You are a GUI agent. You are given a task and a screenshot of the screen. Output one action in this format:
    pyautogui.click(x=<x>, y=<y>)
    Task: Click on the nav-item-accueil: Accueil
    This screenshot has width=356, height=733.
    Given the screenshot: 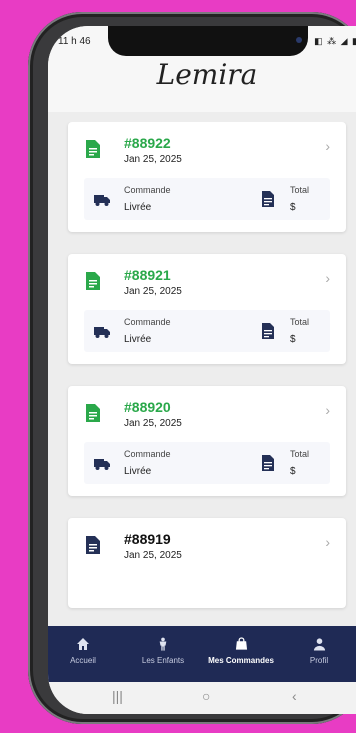 What is the action you would take?
    pyautogui.click(x=83, y=650)
    